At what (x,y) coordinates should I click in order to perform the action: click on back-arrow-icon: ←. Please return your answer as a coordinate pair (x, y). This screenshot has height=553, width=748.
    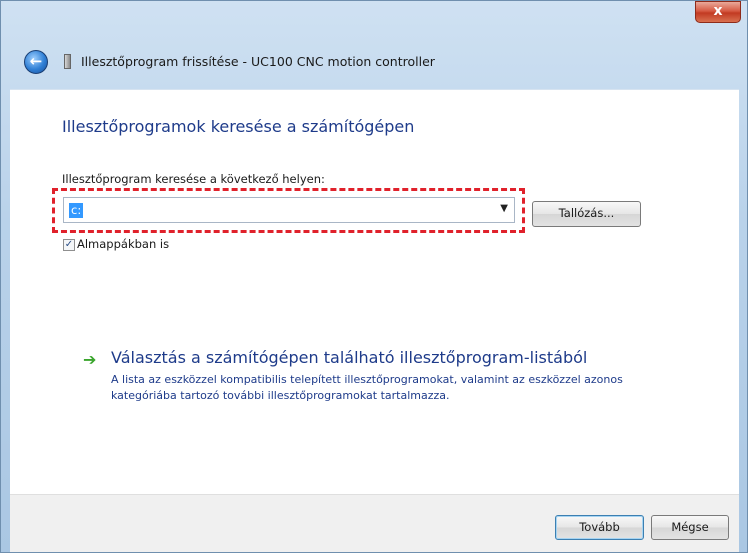
    Looking at the image, I should click on (36, 62).